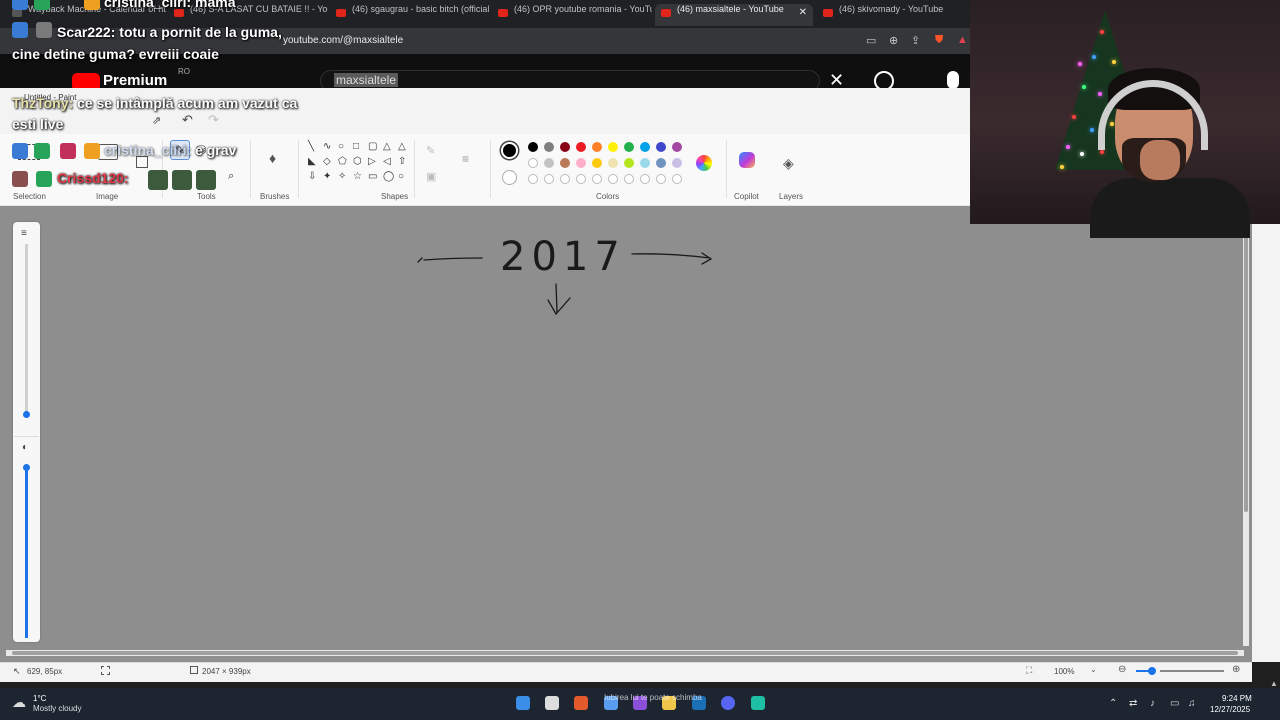  I want to click on zoom-level: 100%, so click(1064, 671).